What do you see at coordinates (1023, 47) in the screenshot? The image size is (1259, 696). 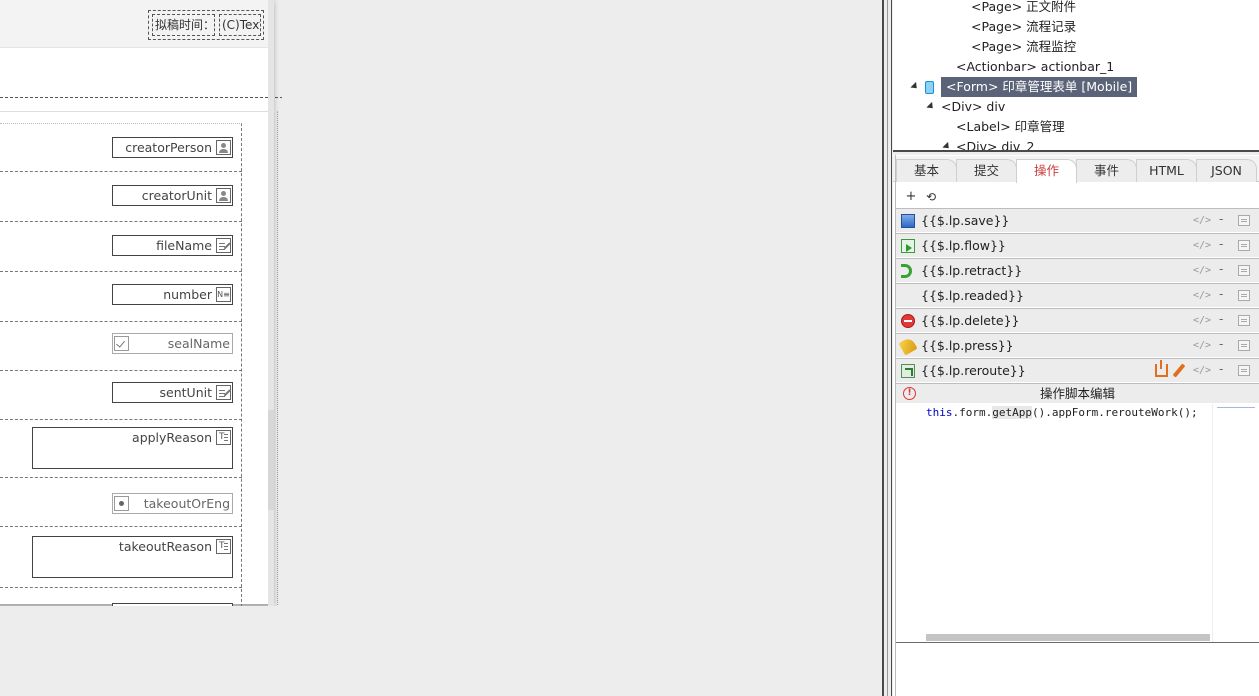 I see `tree-node-page-flow-monitor: <Page> 流程监控` at bounding box center [1023, 47].